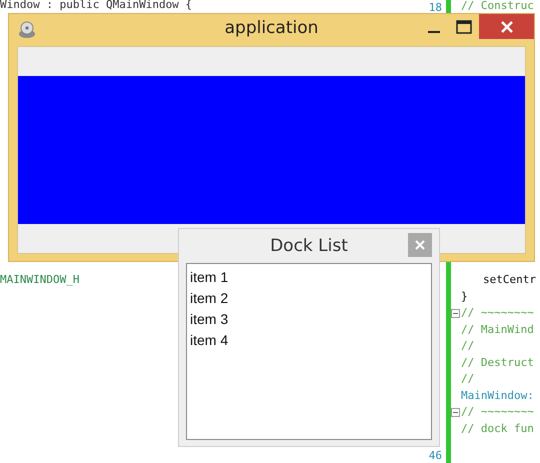  I want to click on code-line: // Construc, so click(497, 7).